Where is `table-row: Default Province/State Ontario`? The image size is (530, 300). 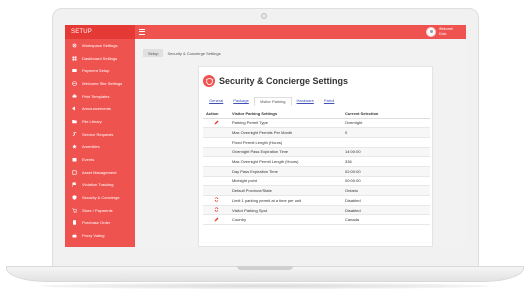
table-row: Default Province/State Ontario is located at coordinates (316, 190).